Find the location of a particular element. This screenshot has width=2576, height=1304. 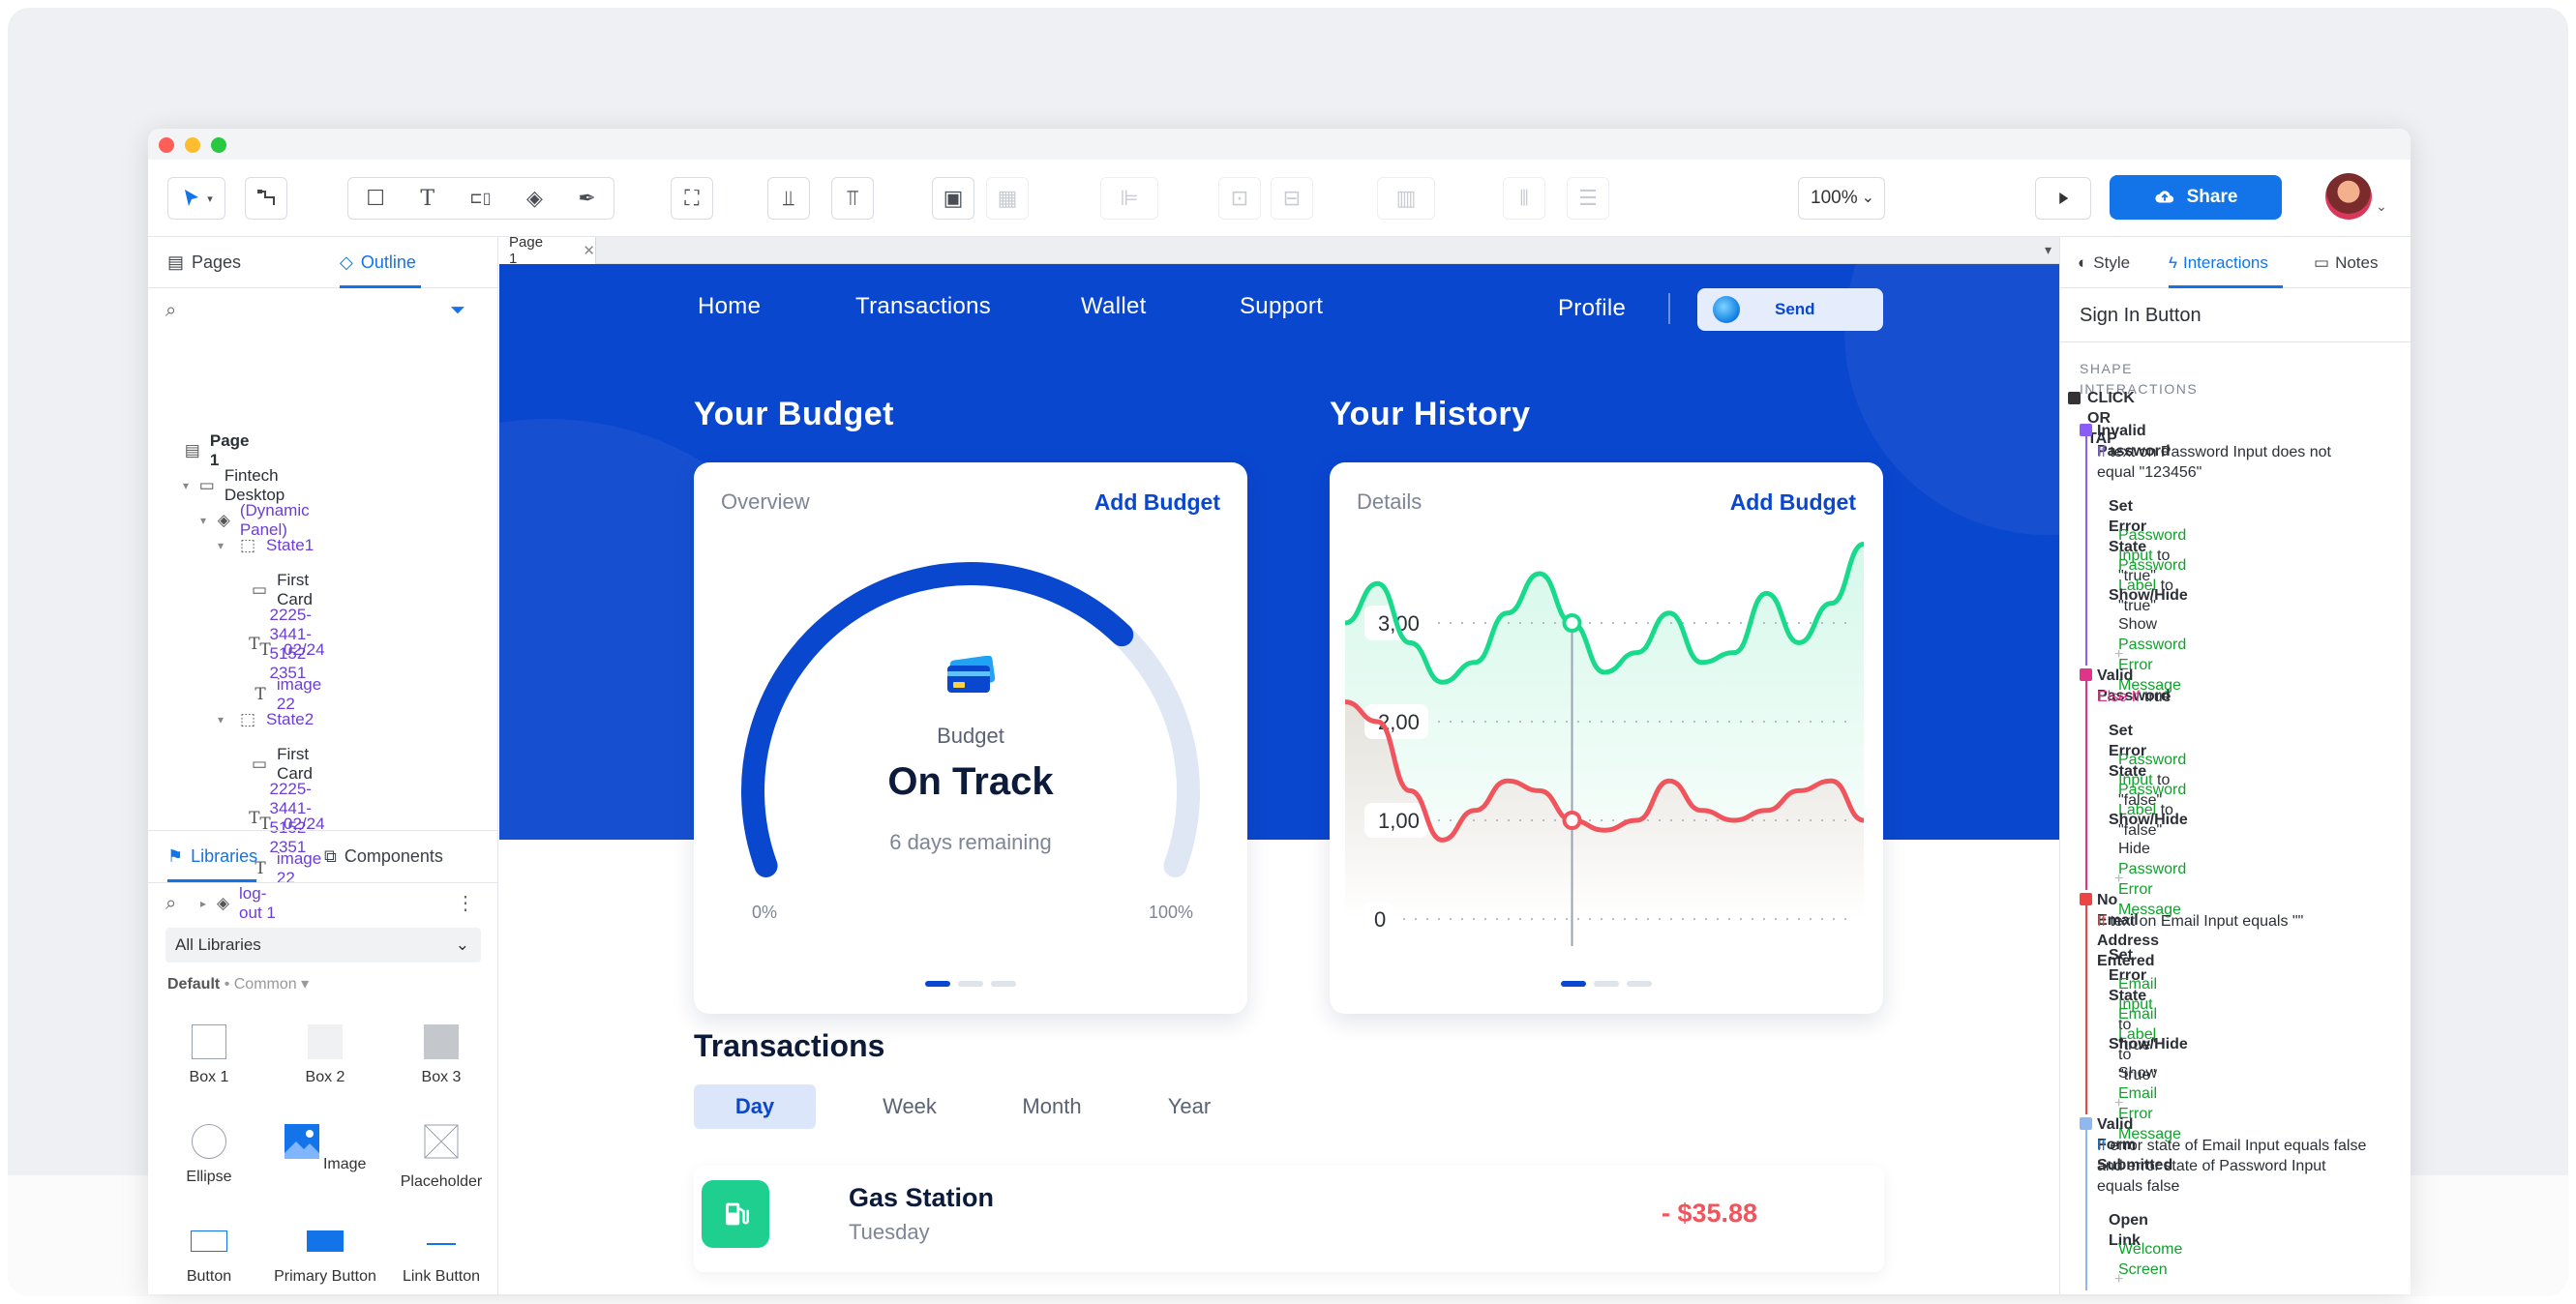

shape-link-button: Link Button is located at coordinates (441, 1255).